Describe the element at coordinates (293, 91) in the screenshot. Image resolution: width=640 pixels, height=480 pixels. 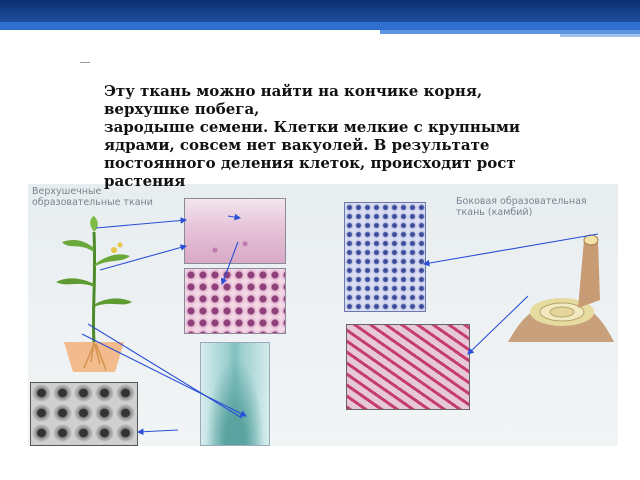
I see `text-line: Эту ткань можно найти на кончике корня,` at that location.